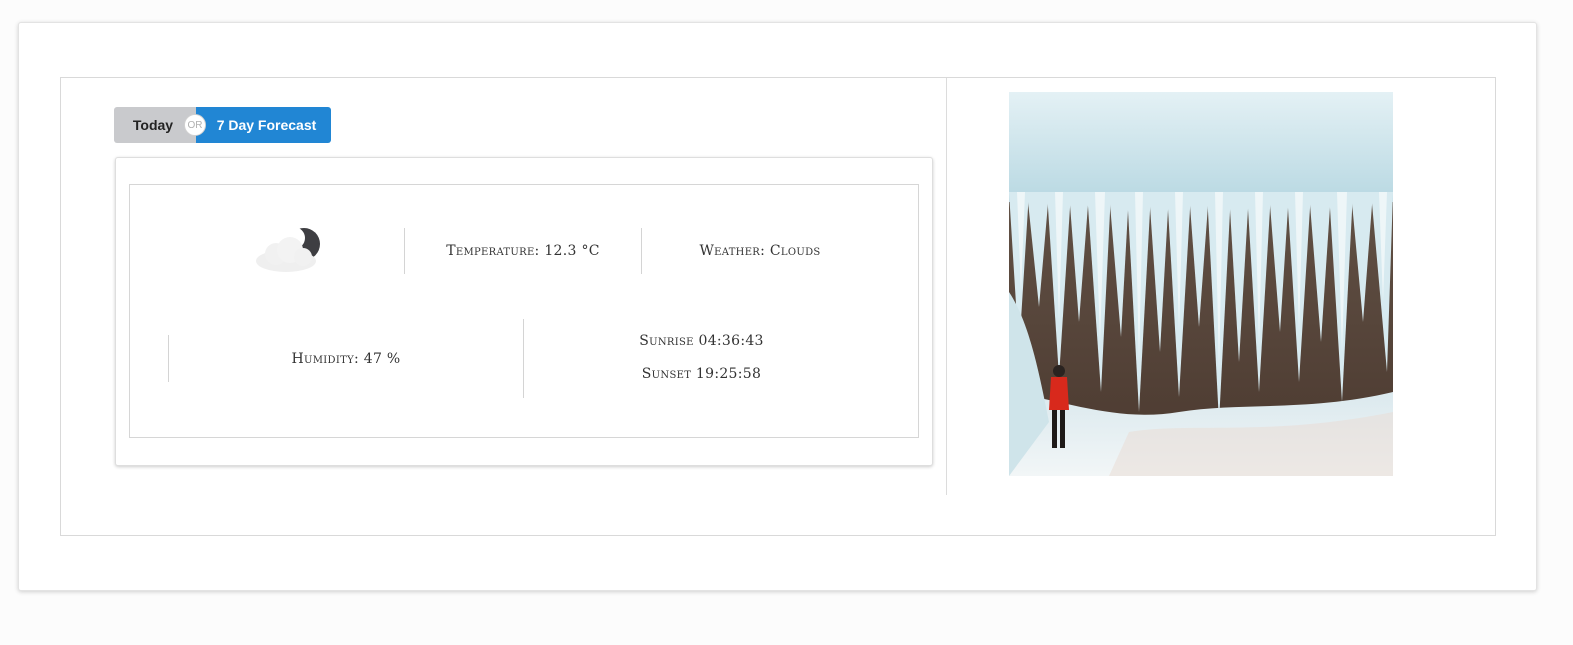 The height and width of the screenshot is (645, 1573). I want to click on or-badge: OR, so click(195, 125).